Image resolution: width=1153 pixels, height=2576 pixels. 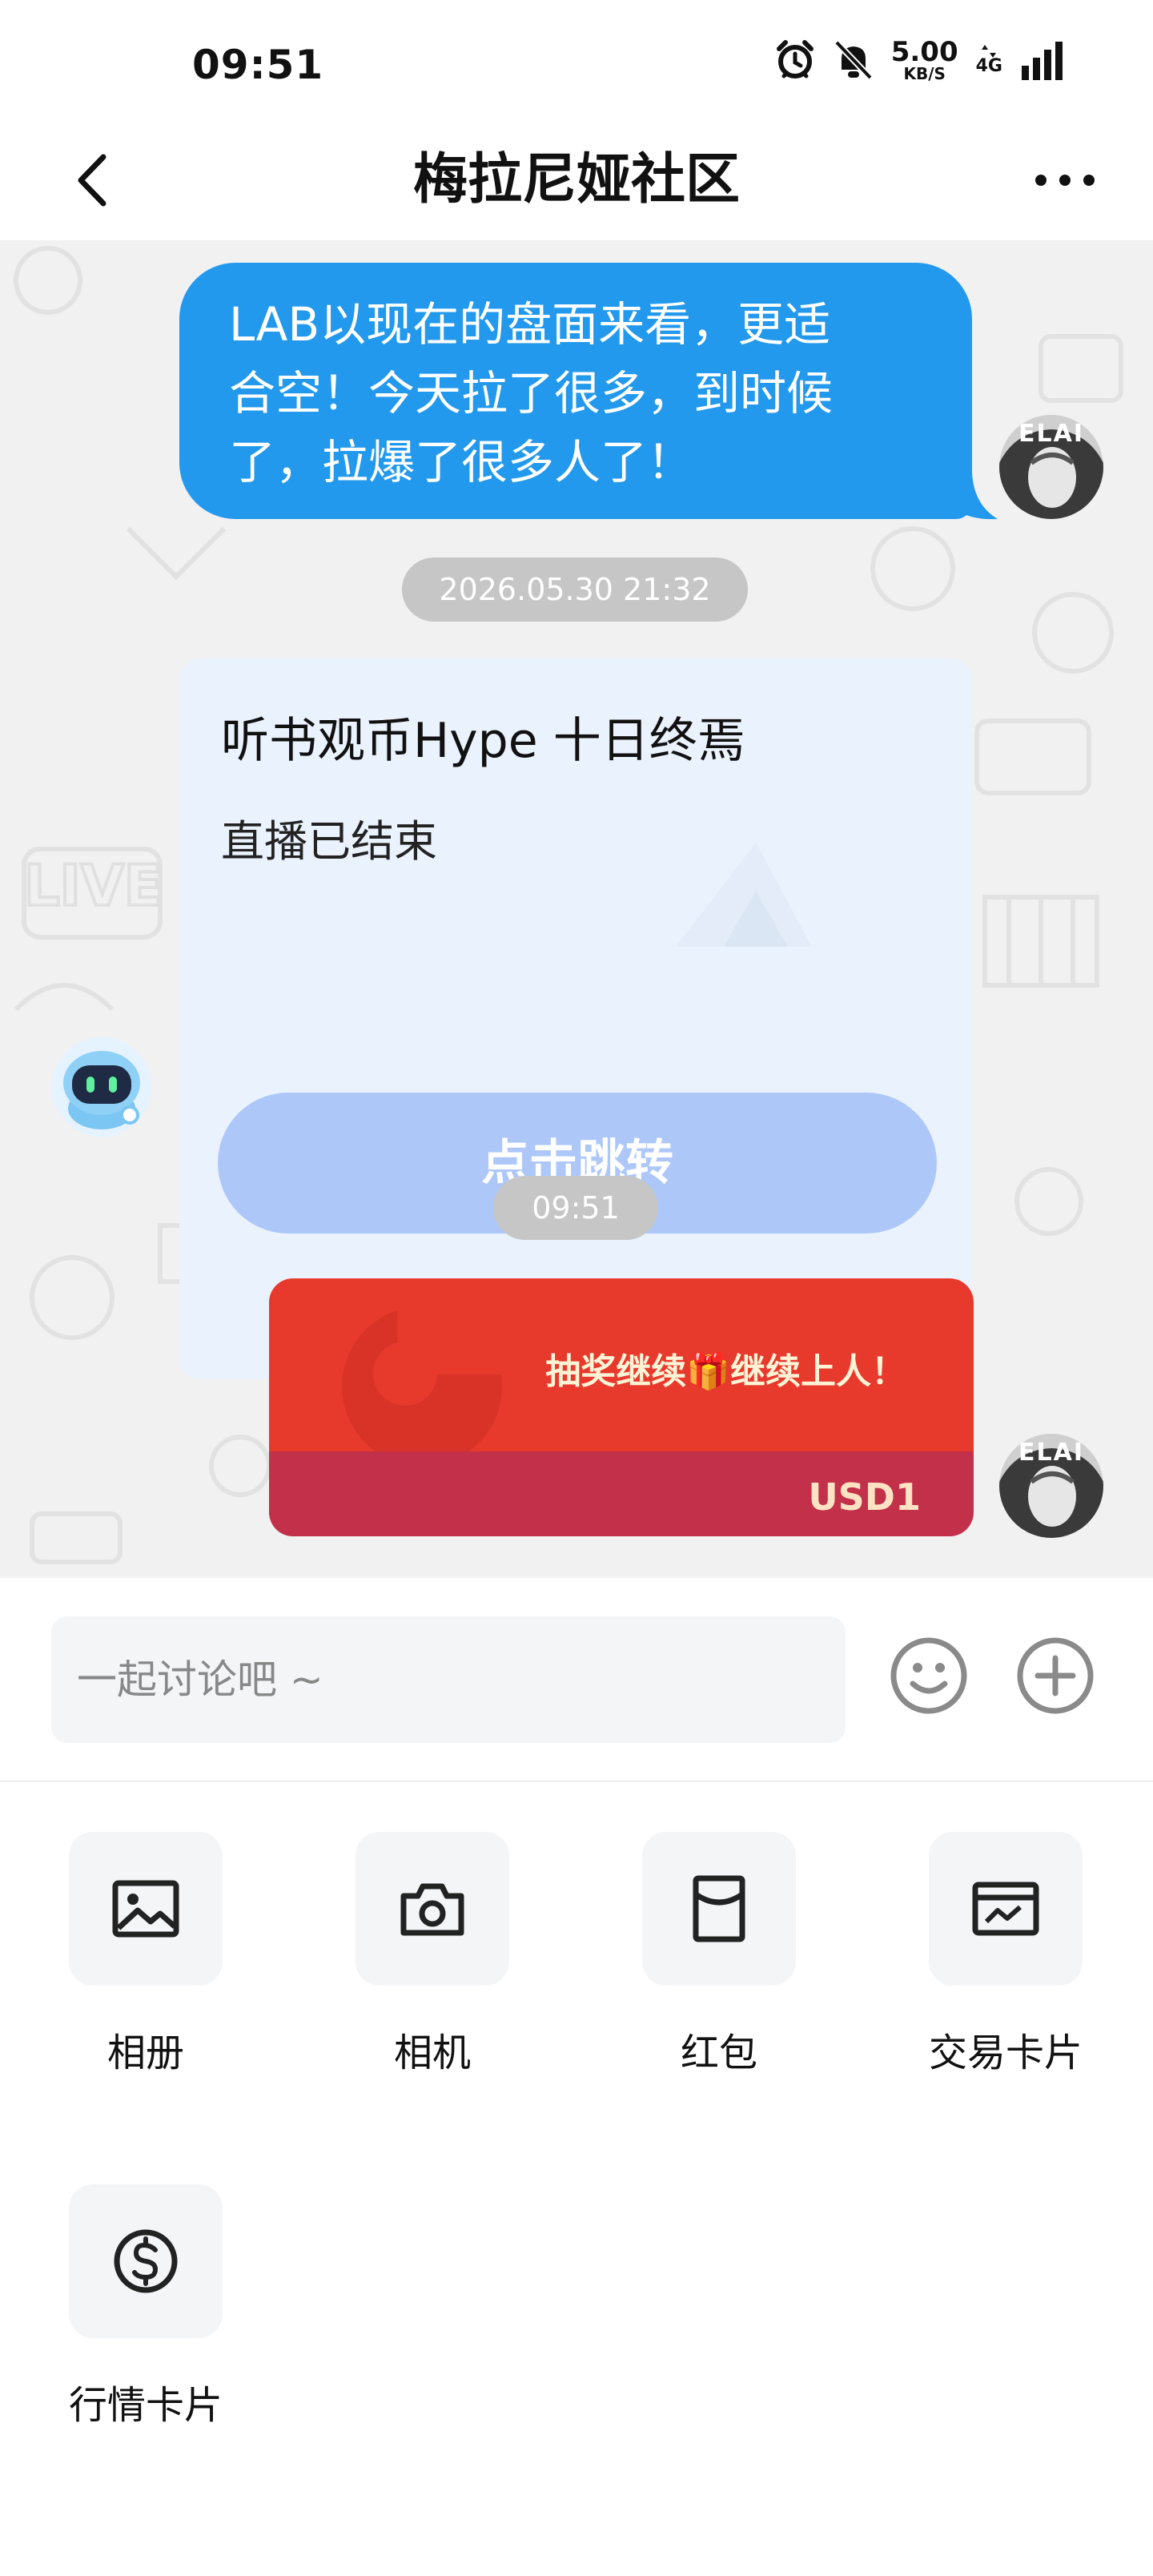 I want to click on message-input-bar, so click(x=576, y=1680).